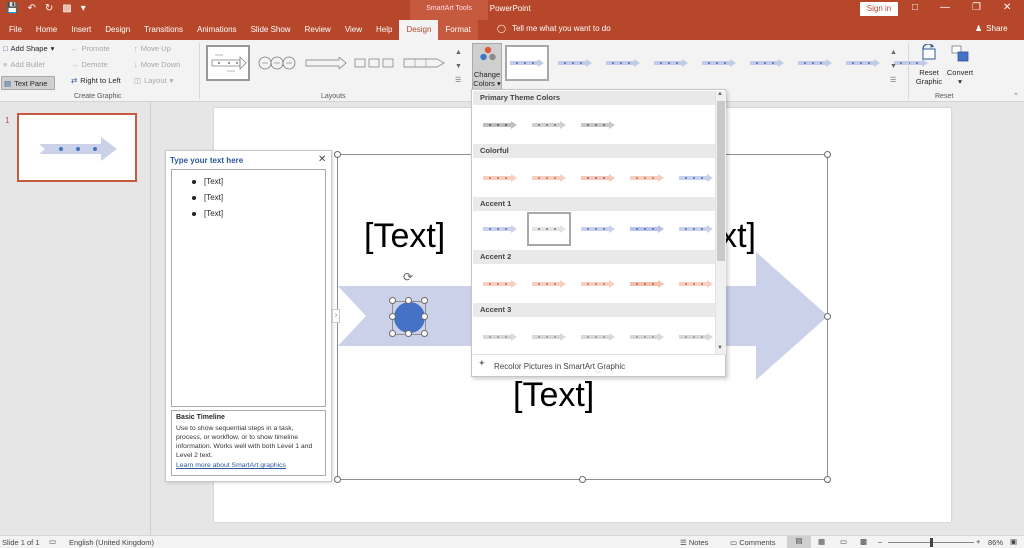 This screenshot has width=1024, height=548. What do you see at coordinates (408, 277) in the screenshot?
I see `rotate-handle-icon: ⟳` at bounding box center [408, 277].